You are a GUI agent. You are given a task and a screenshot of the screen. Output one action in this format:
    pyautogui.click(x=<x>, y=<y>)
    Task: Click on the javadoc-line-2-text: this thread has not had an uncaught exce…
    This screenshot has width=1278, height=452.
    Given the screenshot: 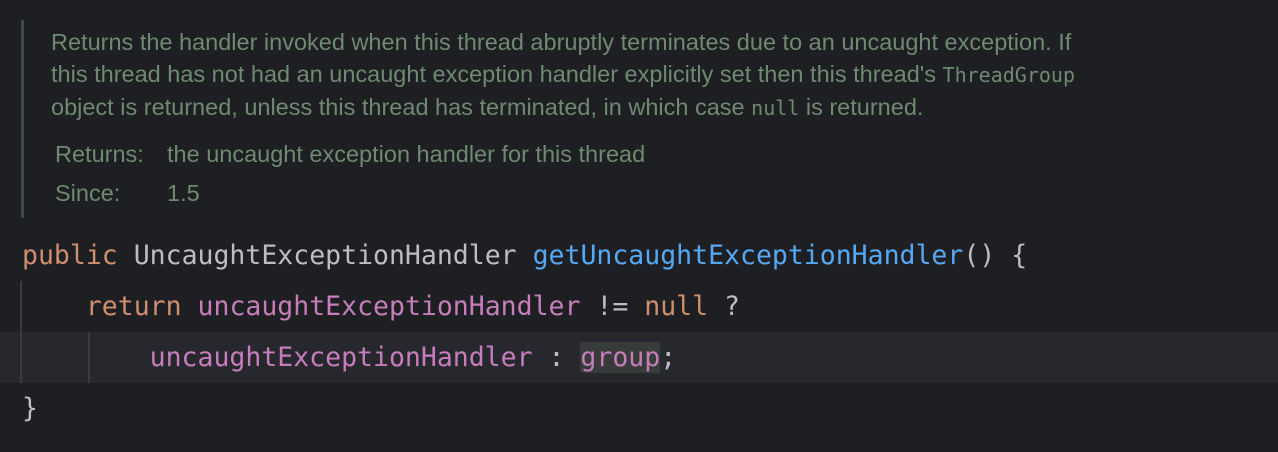 What is the action you would take?
    pyautogui.click(x=497, y=74)
    